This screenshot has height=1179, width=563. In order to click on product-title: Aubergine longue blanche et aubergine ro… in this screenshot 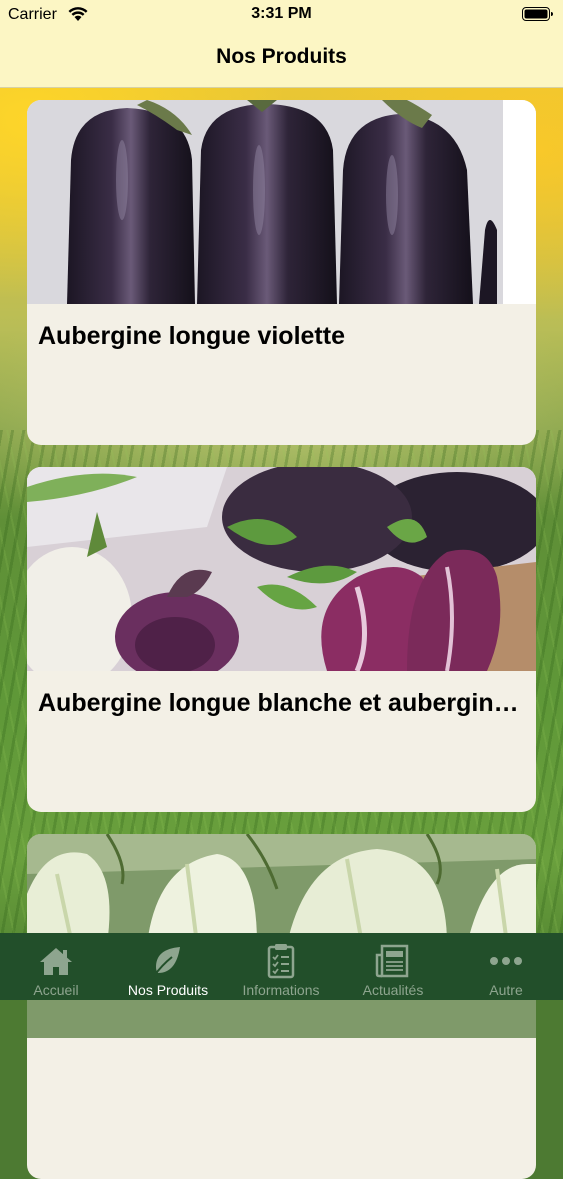, I will do `click(282, 703)`.